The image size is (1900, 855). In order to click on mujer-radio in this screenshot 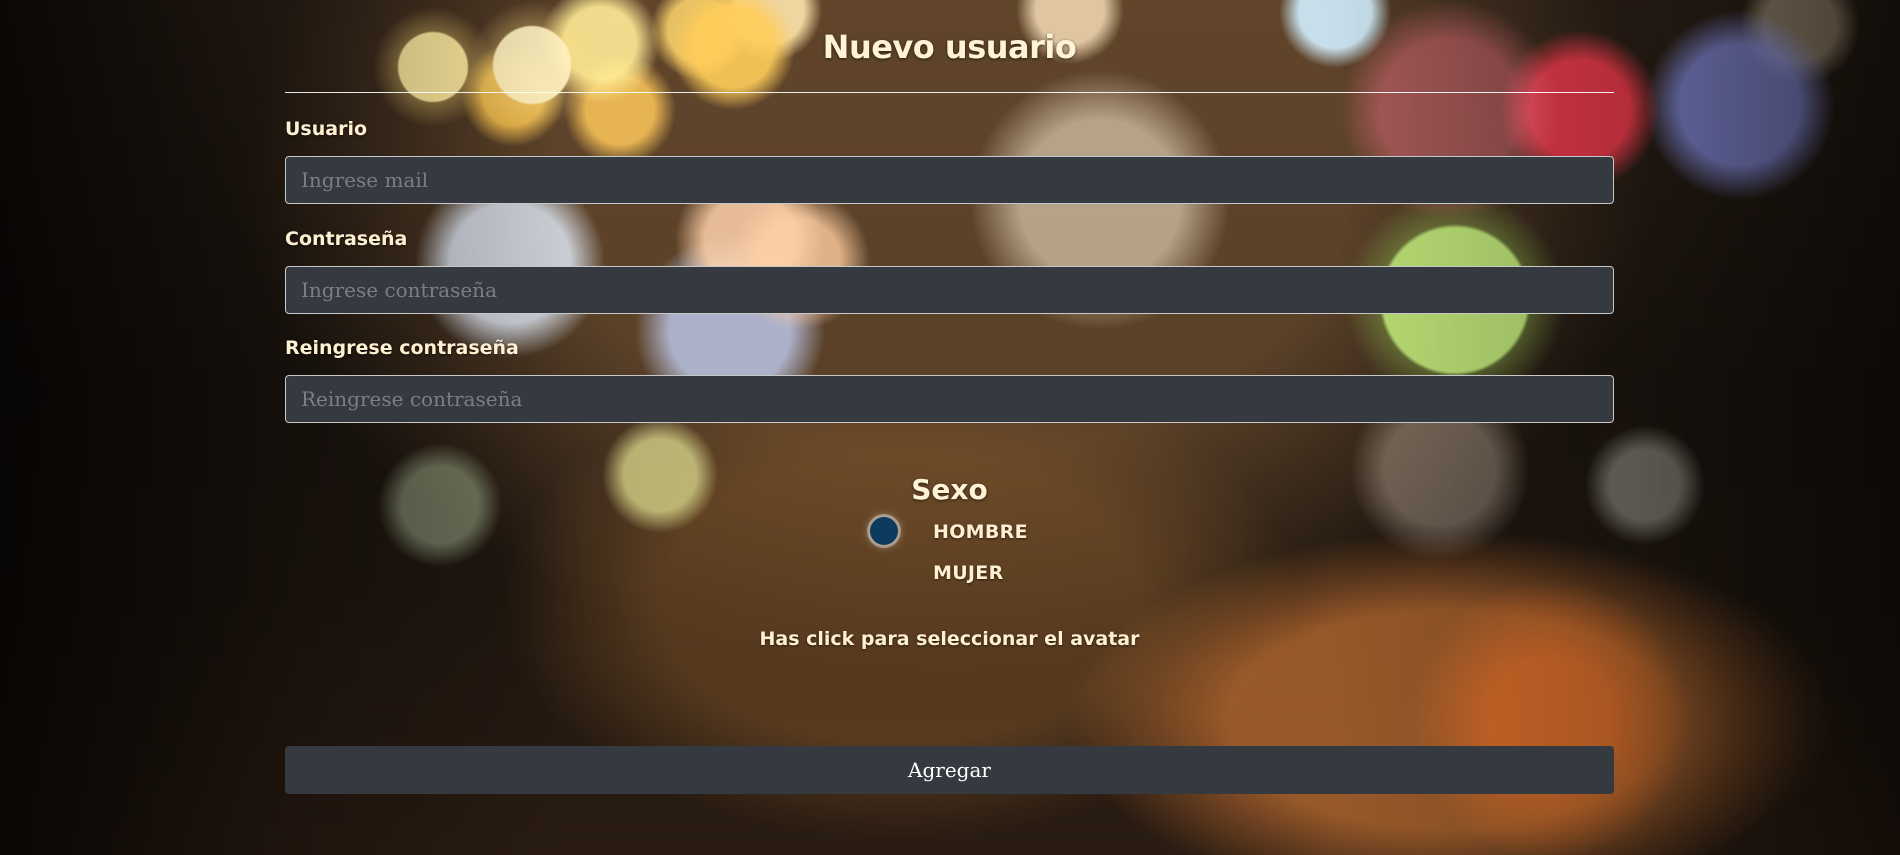, I will do `click(884, 572)`.